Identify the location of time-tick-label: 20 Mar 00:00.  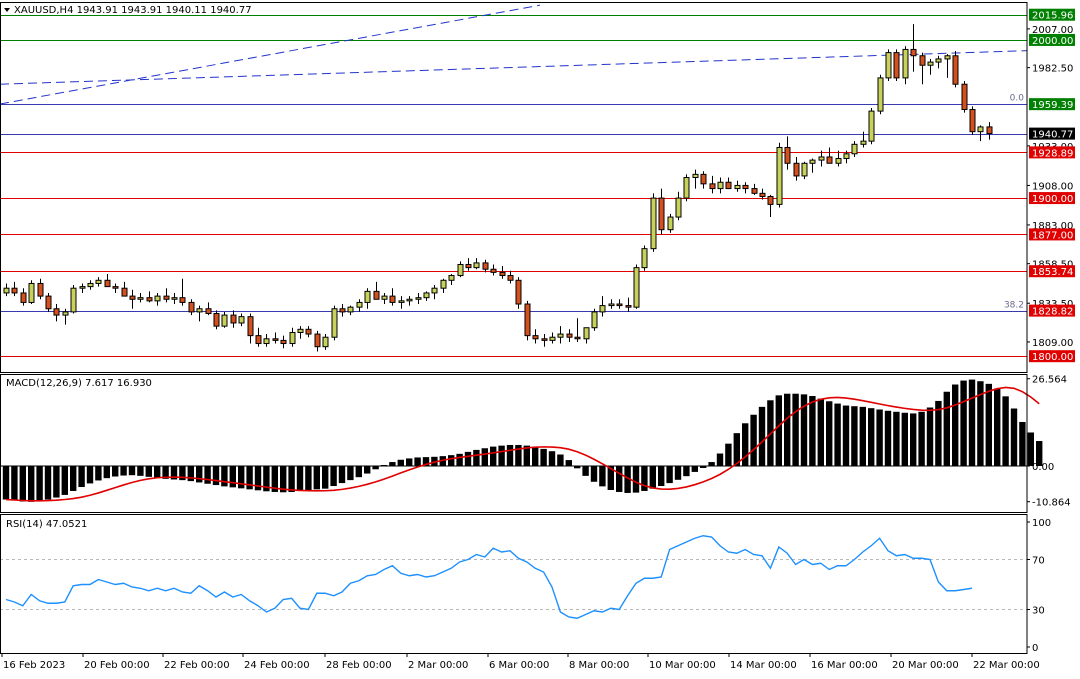
(925, 665).